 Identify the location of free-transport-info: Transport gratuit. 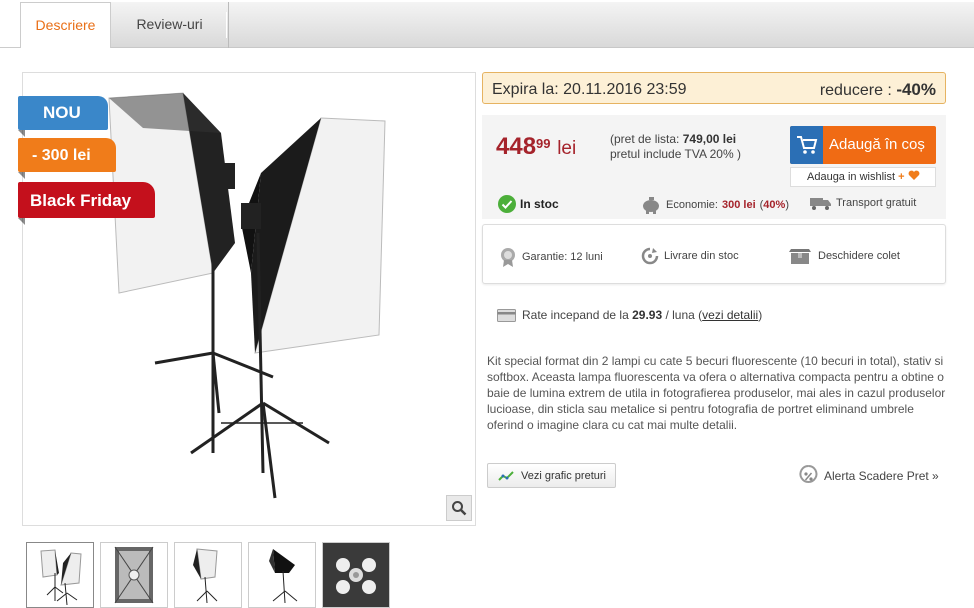
(863, 203).